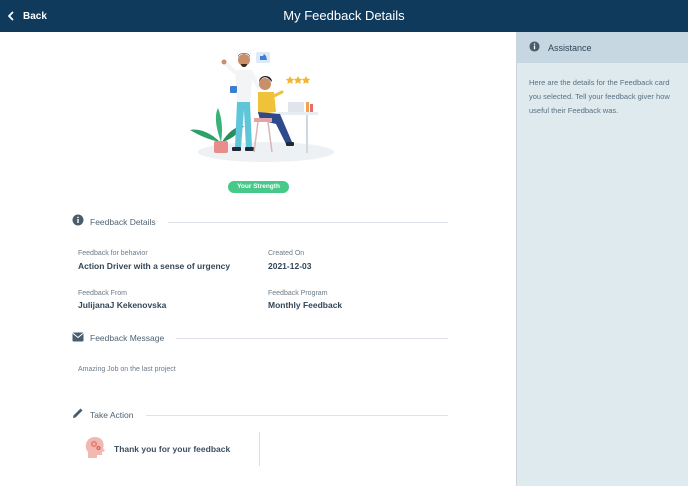  I want to click on behavior-label: Feedback for behavior, so click(113, 253).